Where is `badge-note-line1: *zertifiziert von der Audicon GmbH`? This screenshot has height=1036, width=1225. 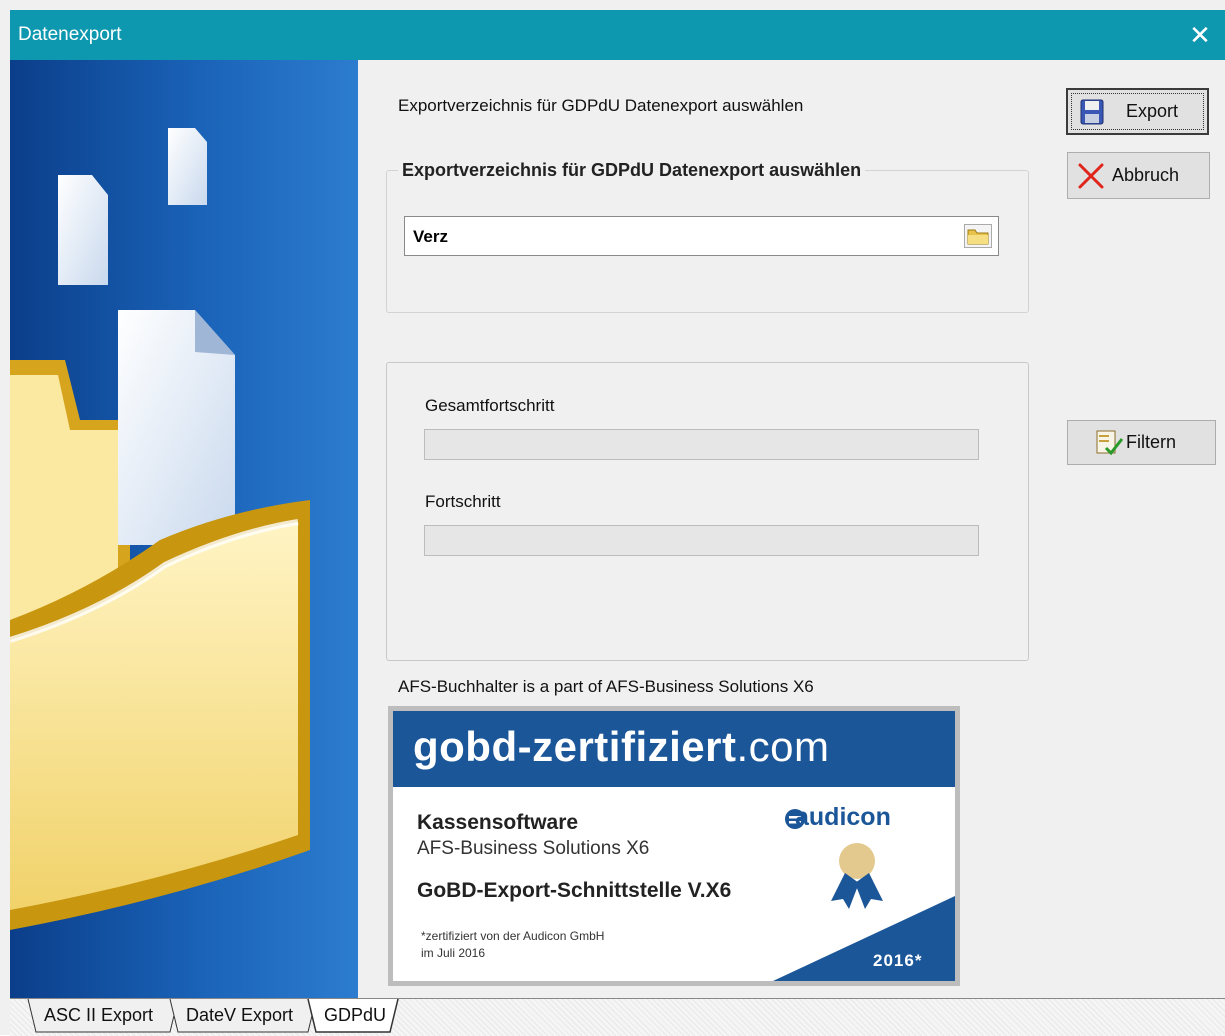 badge-note-line1: *zertifiziert von der Audicon GmbH is located at coordinates (513, 936).